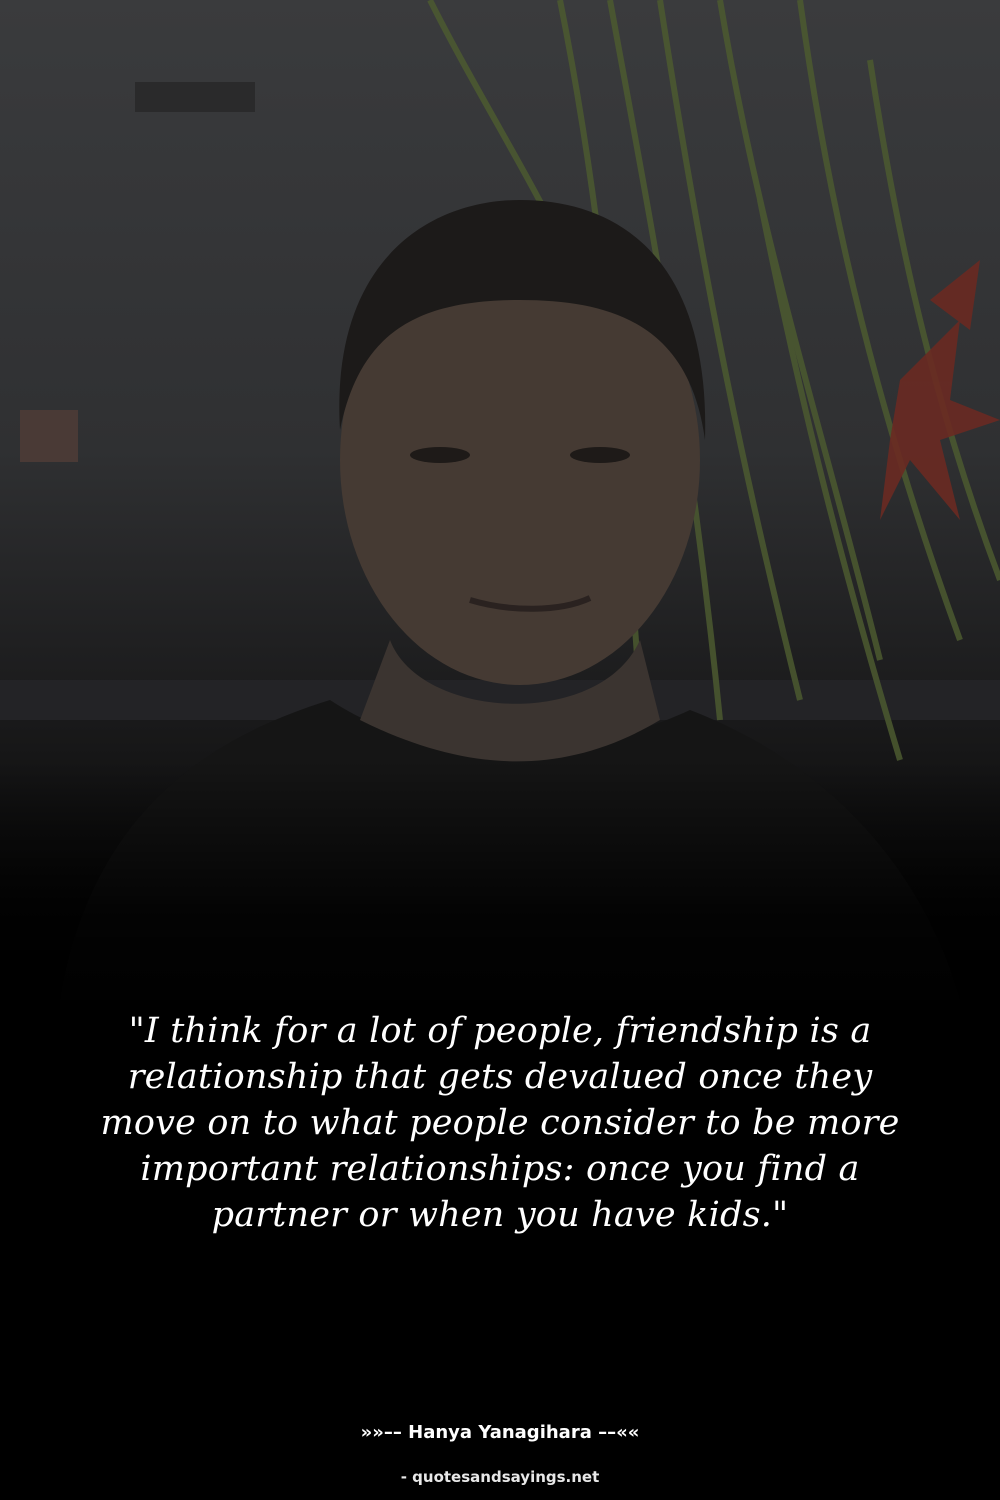 Image resolution: width=1000 pixels, height=1500 pixels. I want to click on author-name: »»–– Hanya Yanagihara ––««, so click(500, 1432).